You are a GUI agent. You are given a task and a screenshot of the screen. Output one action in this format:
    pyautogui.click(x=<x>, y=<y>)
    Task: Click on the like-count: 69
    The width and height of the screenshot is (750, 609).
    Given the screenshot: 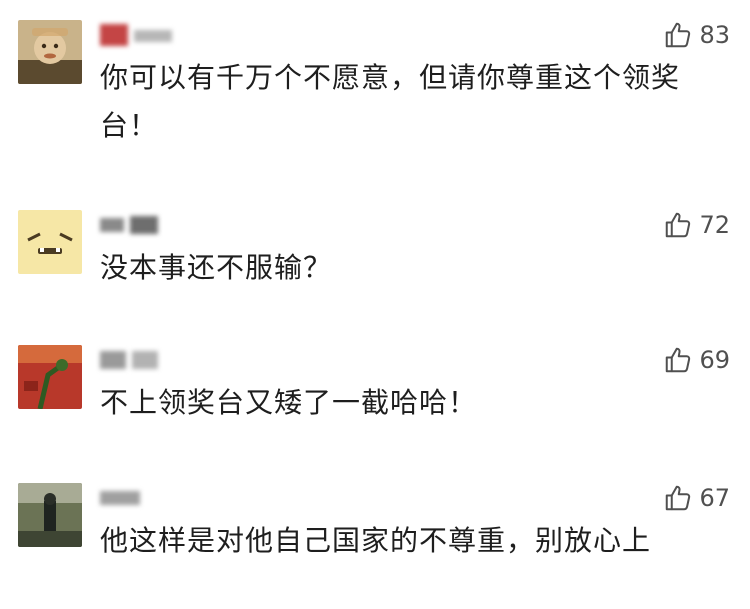 What is the action you would take?
    pyautogui.click(x=714, y=360)
    